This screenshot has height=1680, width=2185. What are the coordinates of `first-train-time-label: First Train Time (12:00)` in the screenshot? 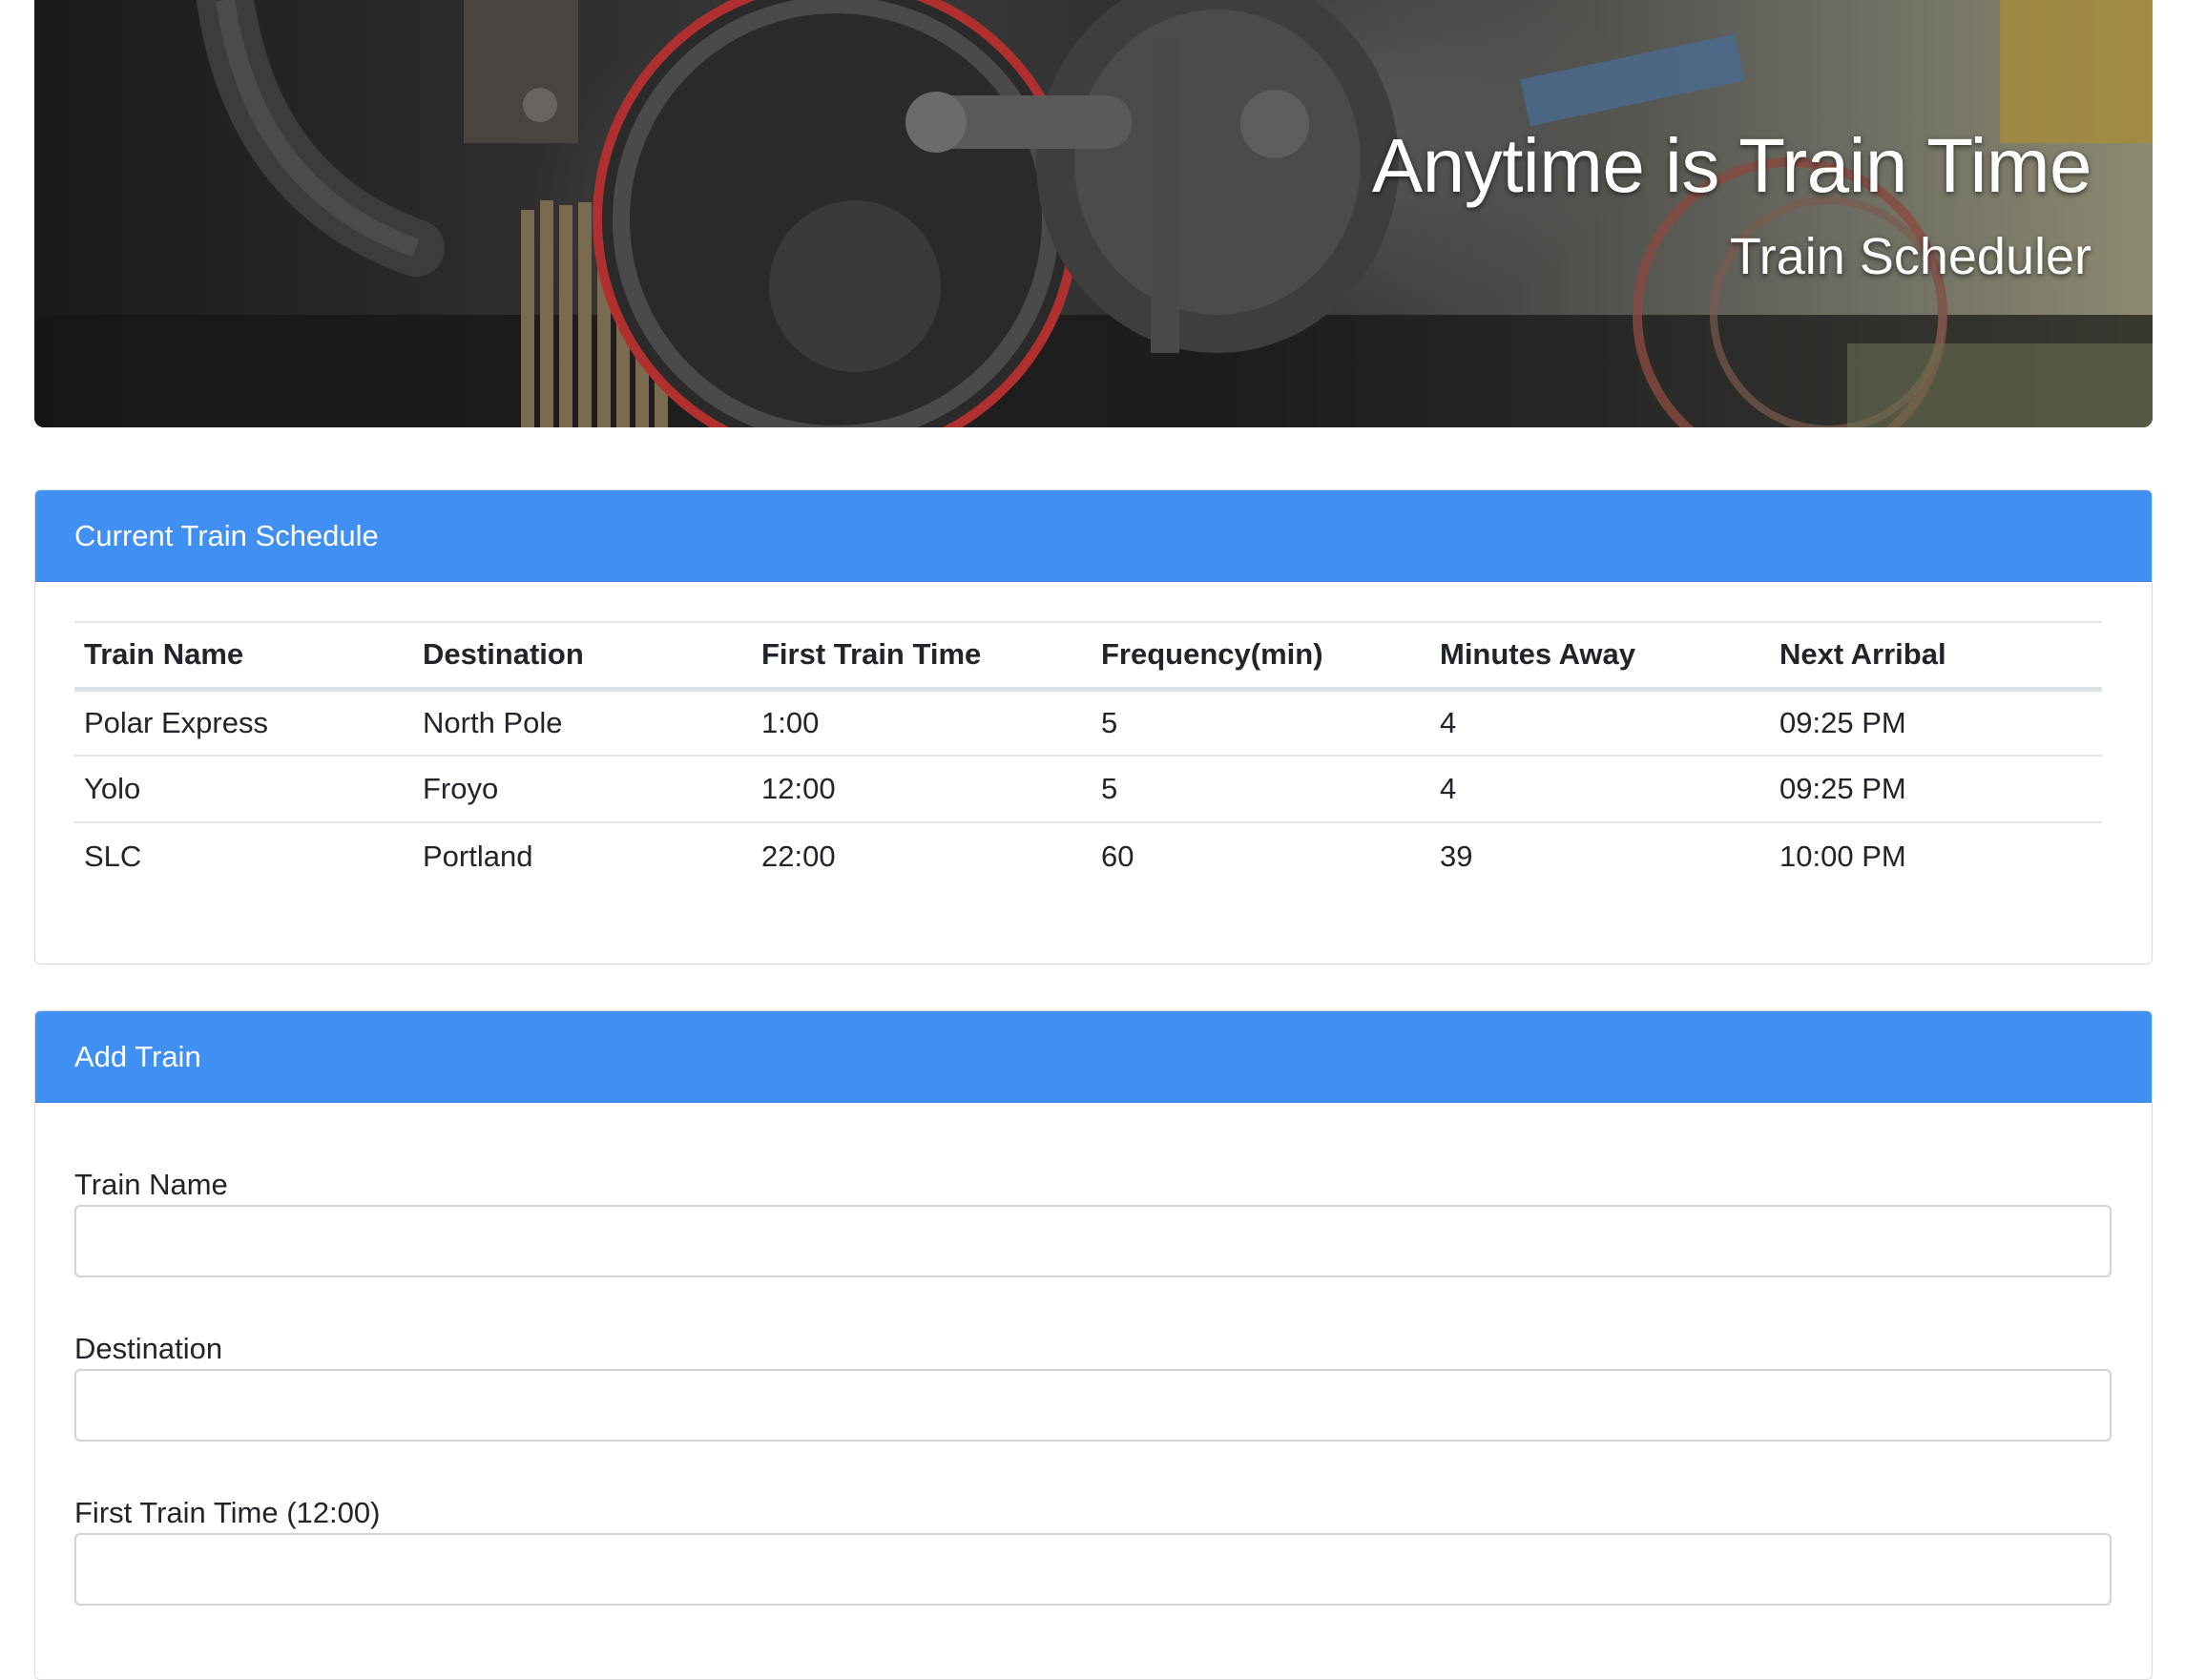 It's located at (227, 1512).